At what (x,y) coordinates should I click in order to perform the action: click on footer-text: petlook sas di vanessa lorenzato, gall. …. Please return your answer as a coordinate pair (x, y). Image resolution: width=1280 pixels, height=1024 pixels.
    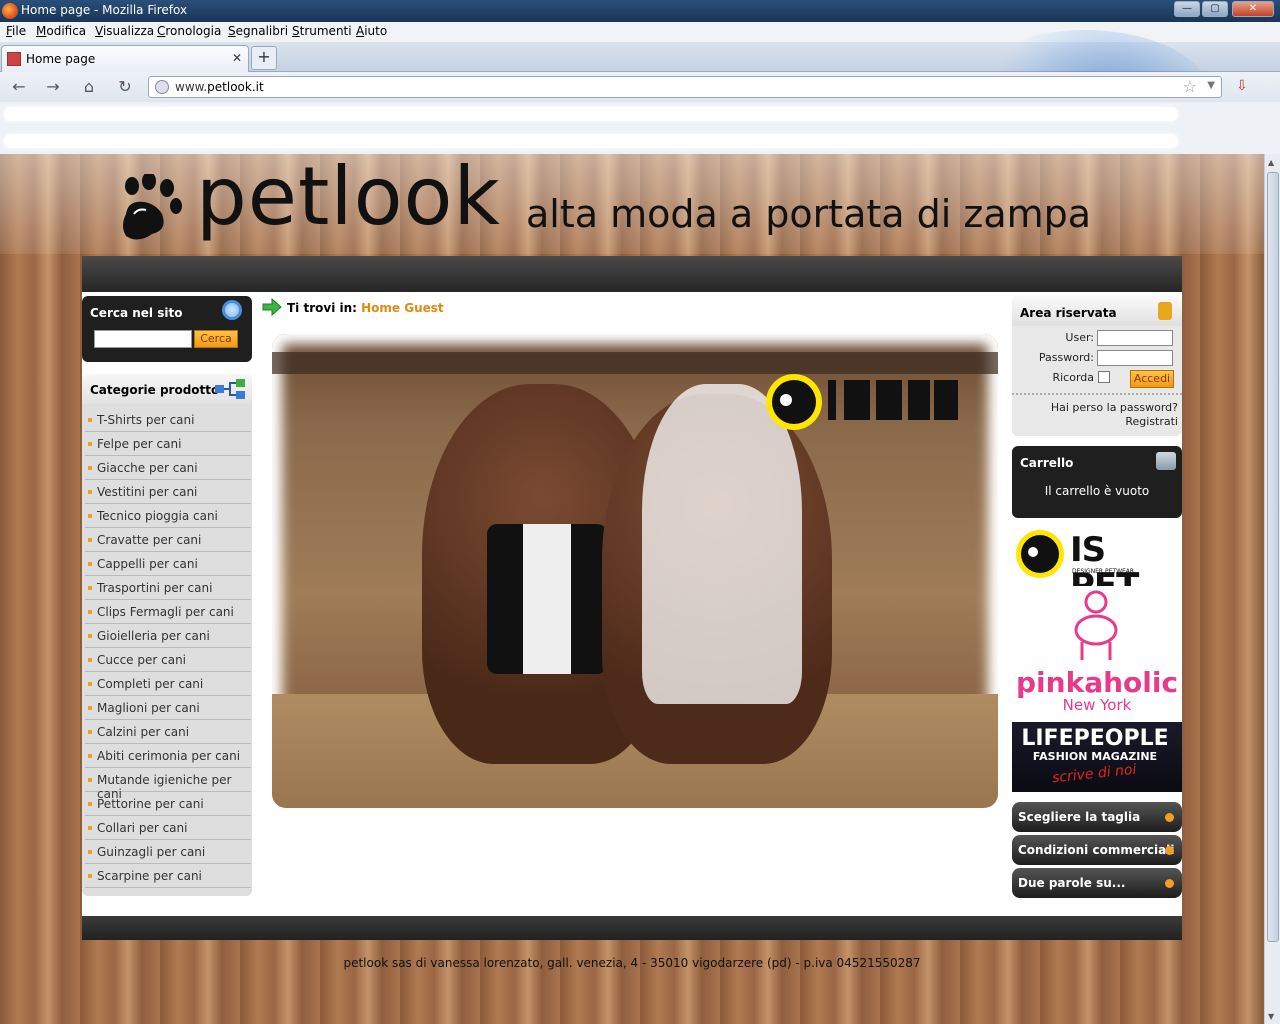
    Looking at the image, I should click on (632, 963).